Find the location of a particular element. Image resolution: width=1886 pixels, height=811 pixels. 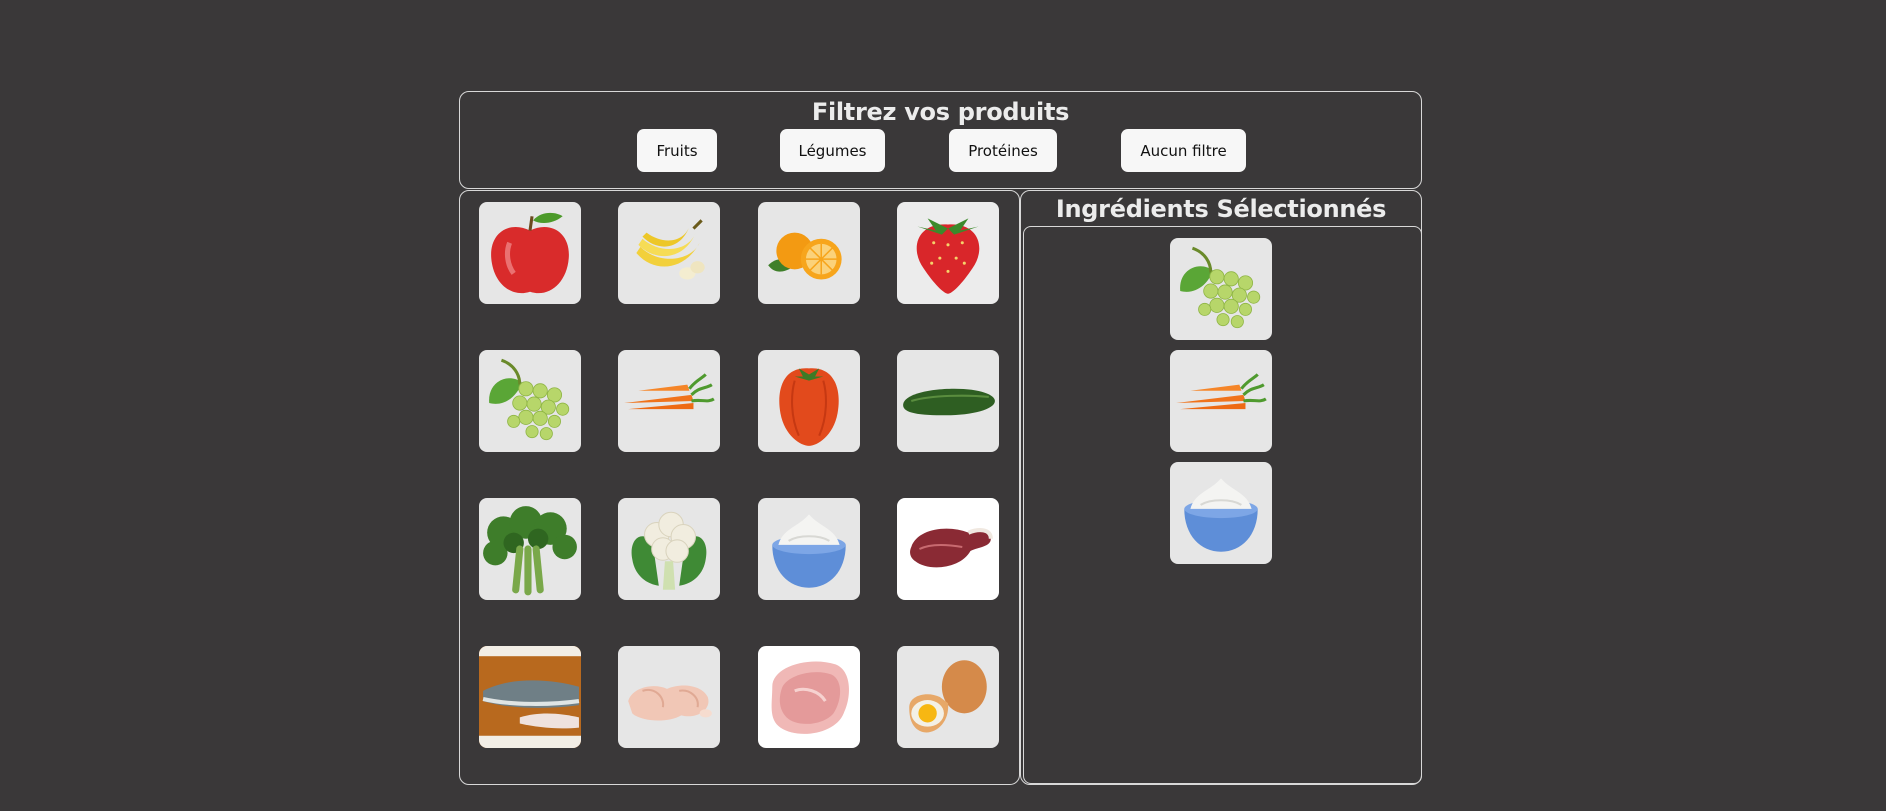

steak-icon is located at coordinates (951, 548).